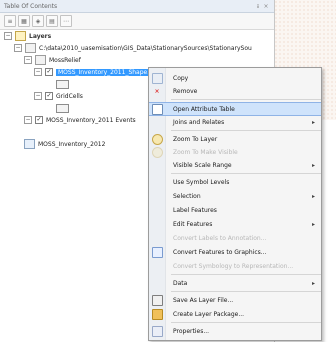  I want to click on layers-icon, so click(20, 36).